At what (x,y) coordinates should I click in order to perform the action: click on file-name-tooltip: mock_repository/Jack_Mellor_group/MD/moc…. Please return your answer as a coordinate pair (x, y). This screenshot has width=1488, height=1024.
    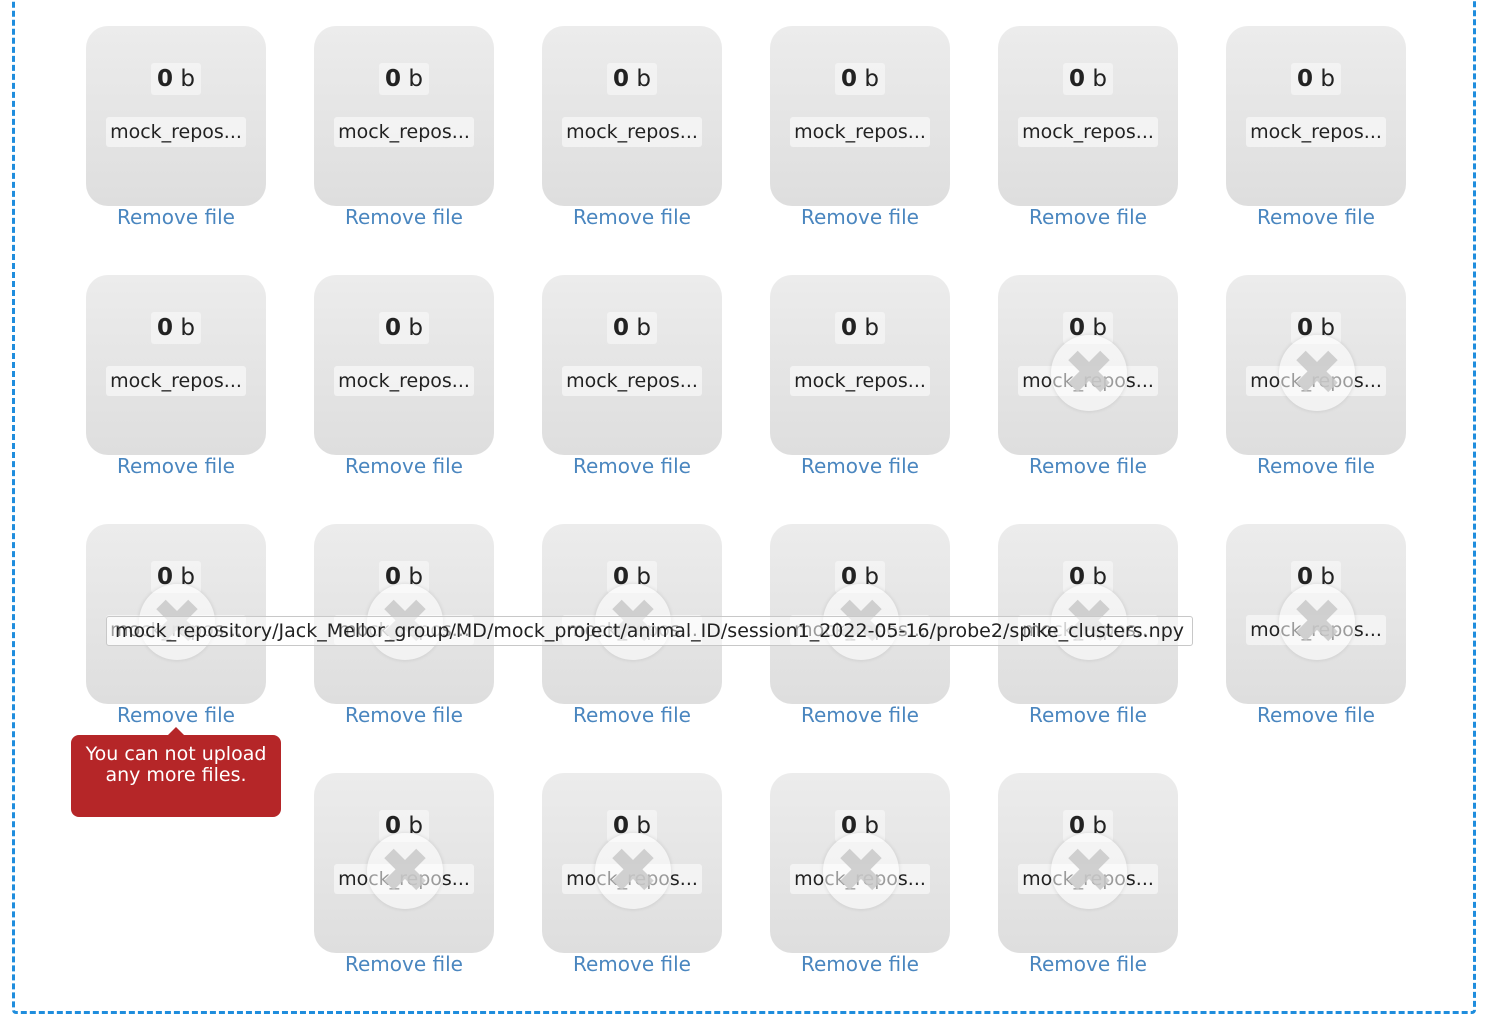
    Looking at the image, I should click on (650, 631).